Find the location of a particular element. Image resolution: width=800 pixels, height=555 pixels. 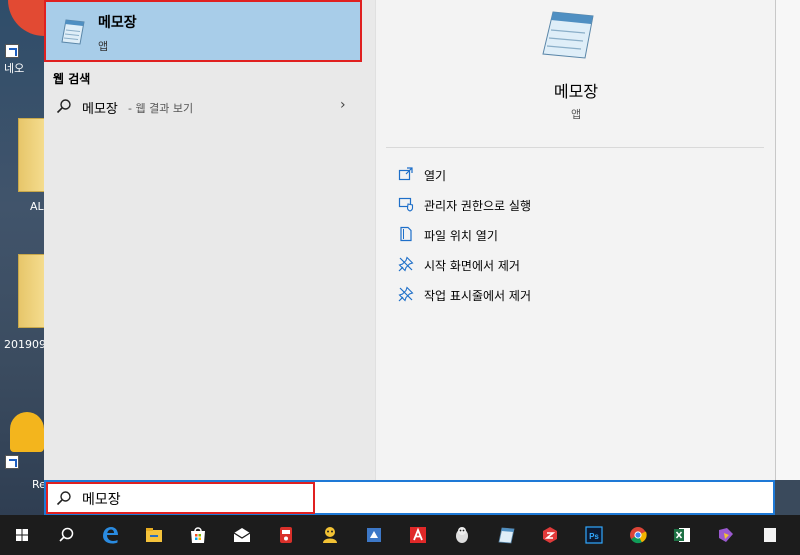

photoshop-icon: Ps is located at coordinates (594, 535).